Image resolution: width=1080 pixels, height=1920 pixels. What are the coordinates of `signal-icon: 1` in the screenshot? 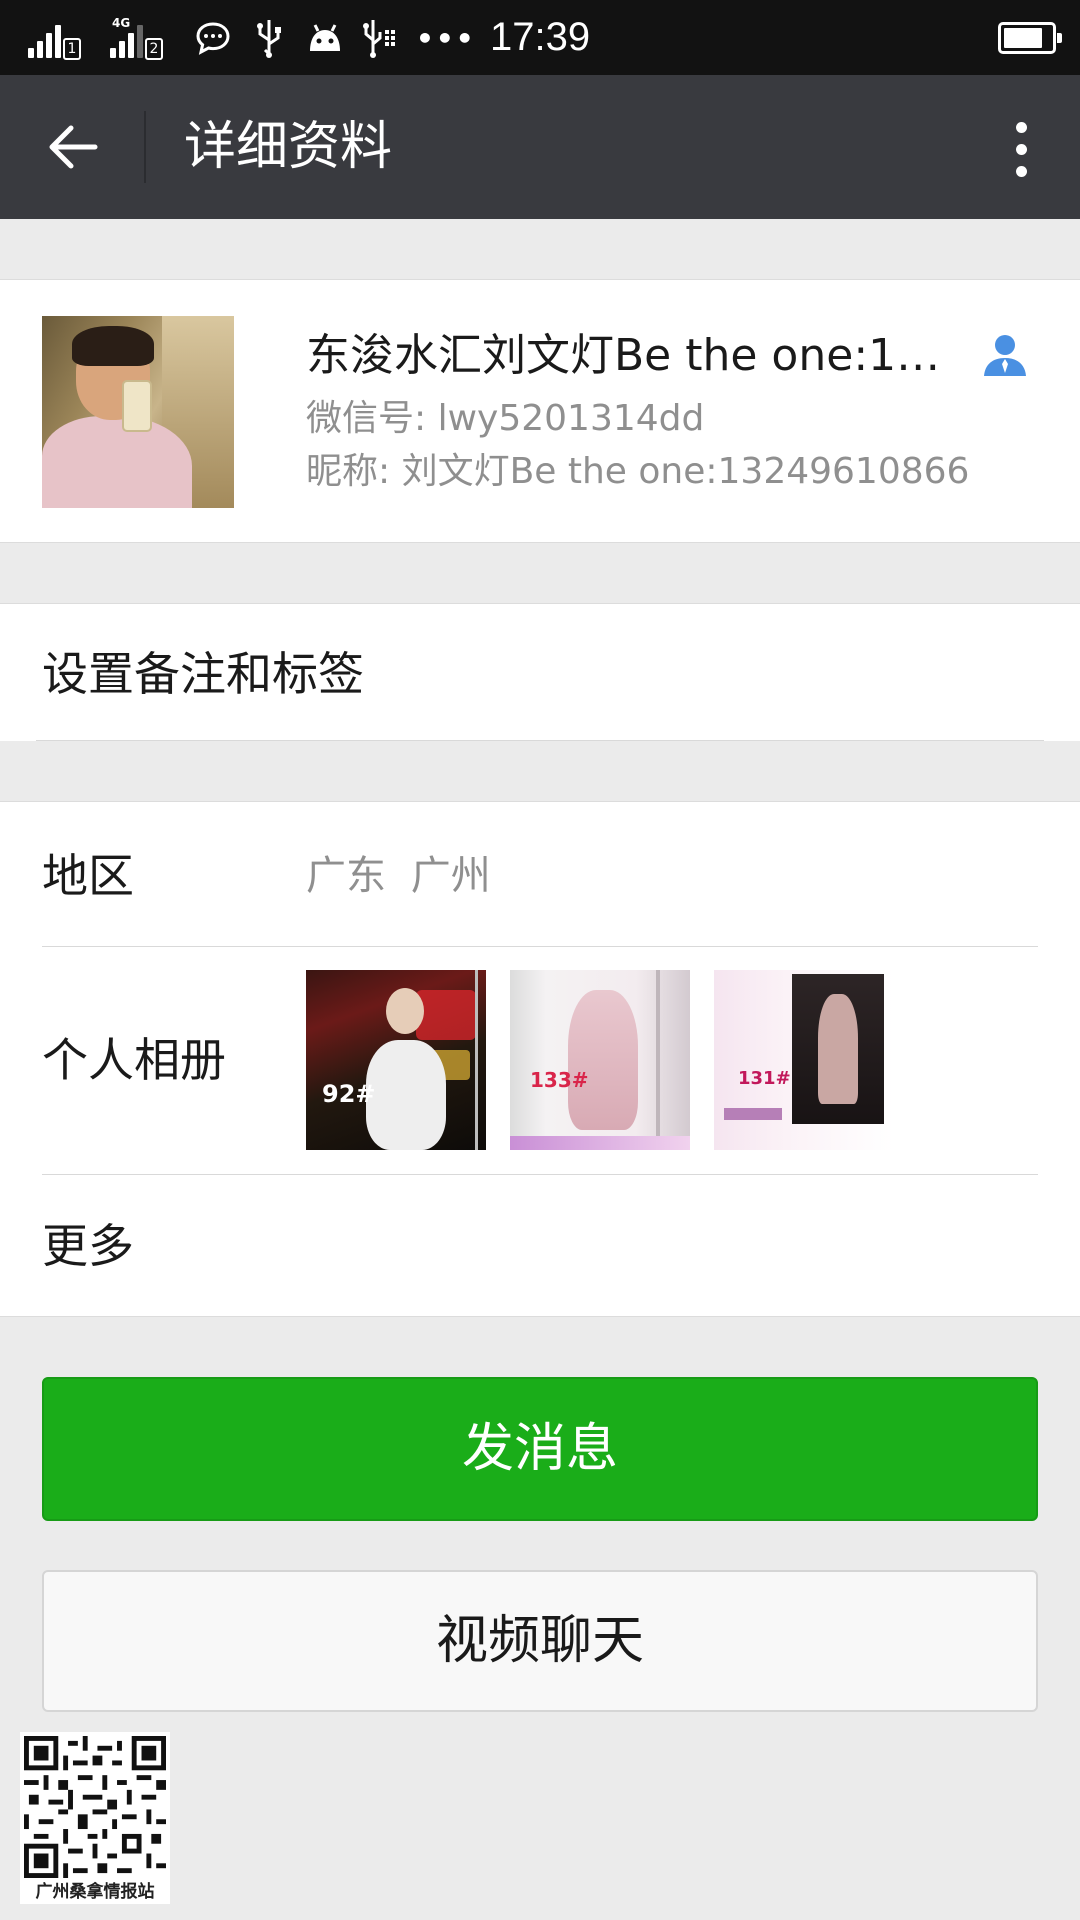 It's located at (54, 39).